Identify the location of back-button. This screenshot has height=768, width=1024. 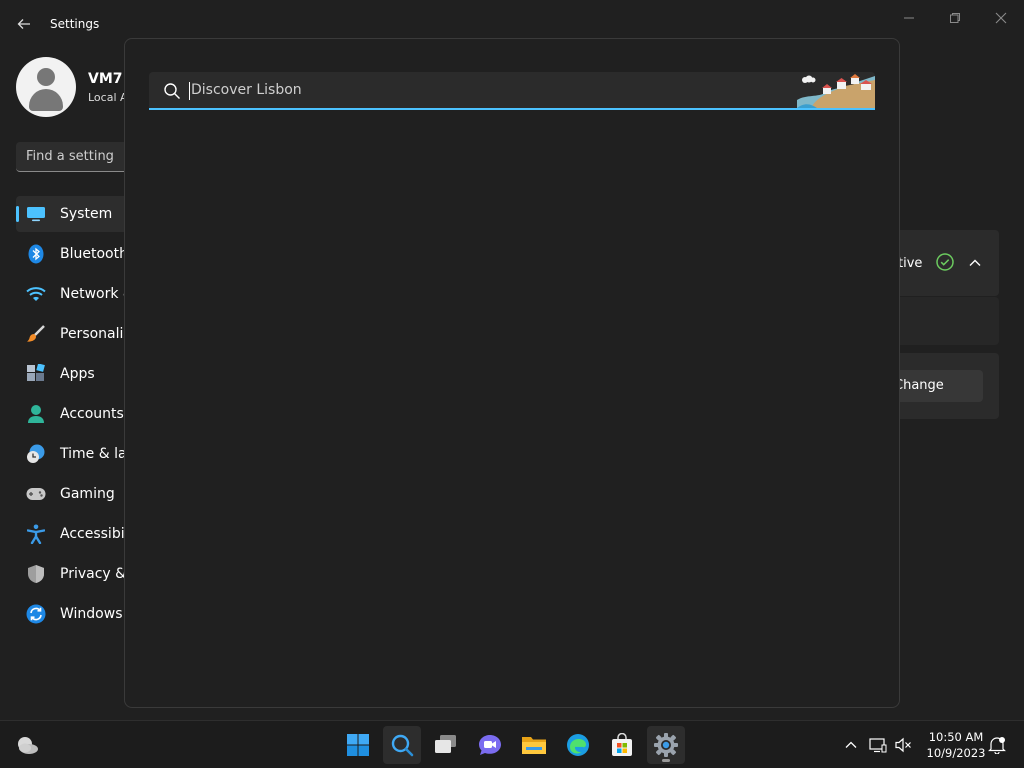
(24, 24).